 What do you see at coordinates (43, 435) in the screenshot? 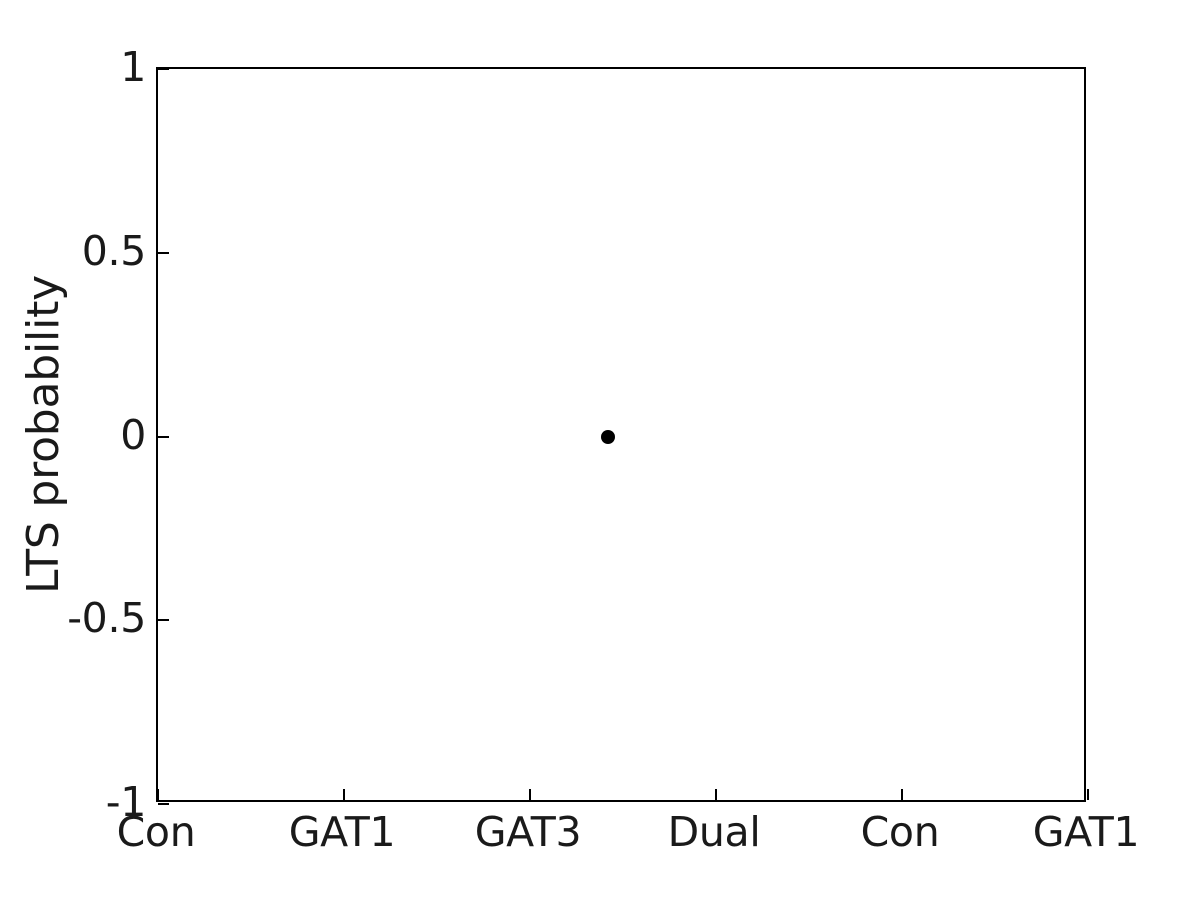
I see `y-axis-label: LTS probability` at bounding box center [43, 435].